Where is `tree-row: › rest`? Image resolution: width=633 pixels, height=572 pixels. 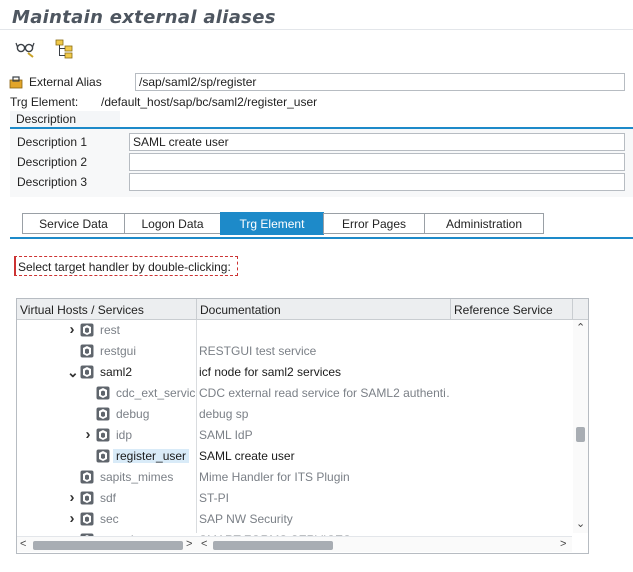 tree-row: › rest is located at coordinates (294, 330).